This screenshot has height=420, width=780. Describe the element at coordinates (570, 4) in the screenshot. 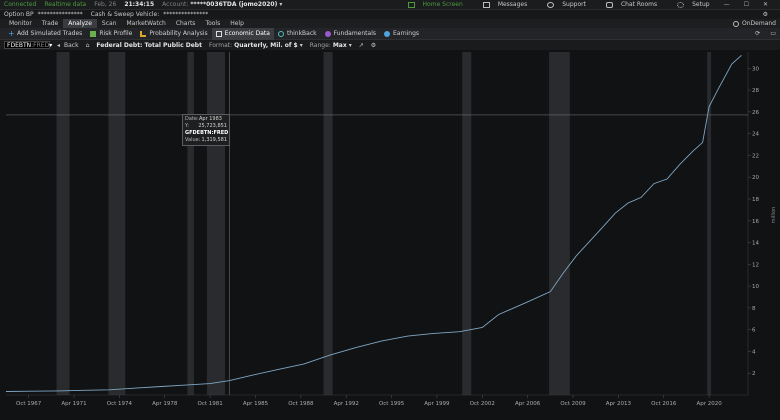

I see `support-button: Support` at that location.